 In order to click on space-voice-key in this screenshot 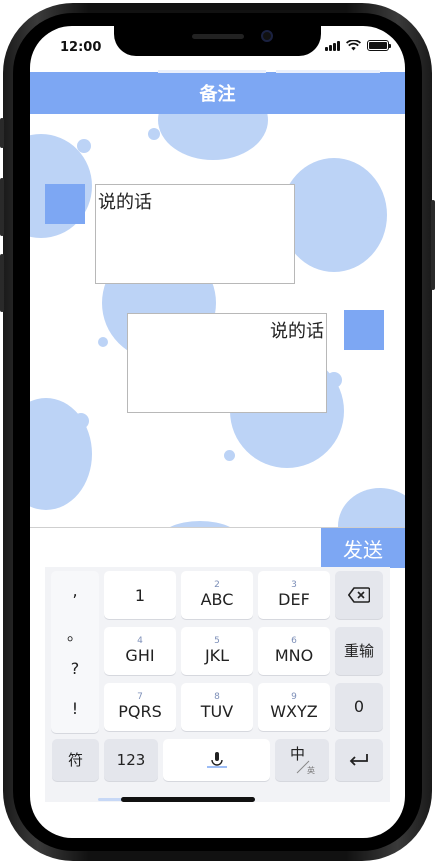, I will do `click(216, 760)`.